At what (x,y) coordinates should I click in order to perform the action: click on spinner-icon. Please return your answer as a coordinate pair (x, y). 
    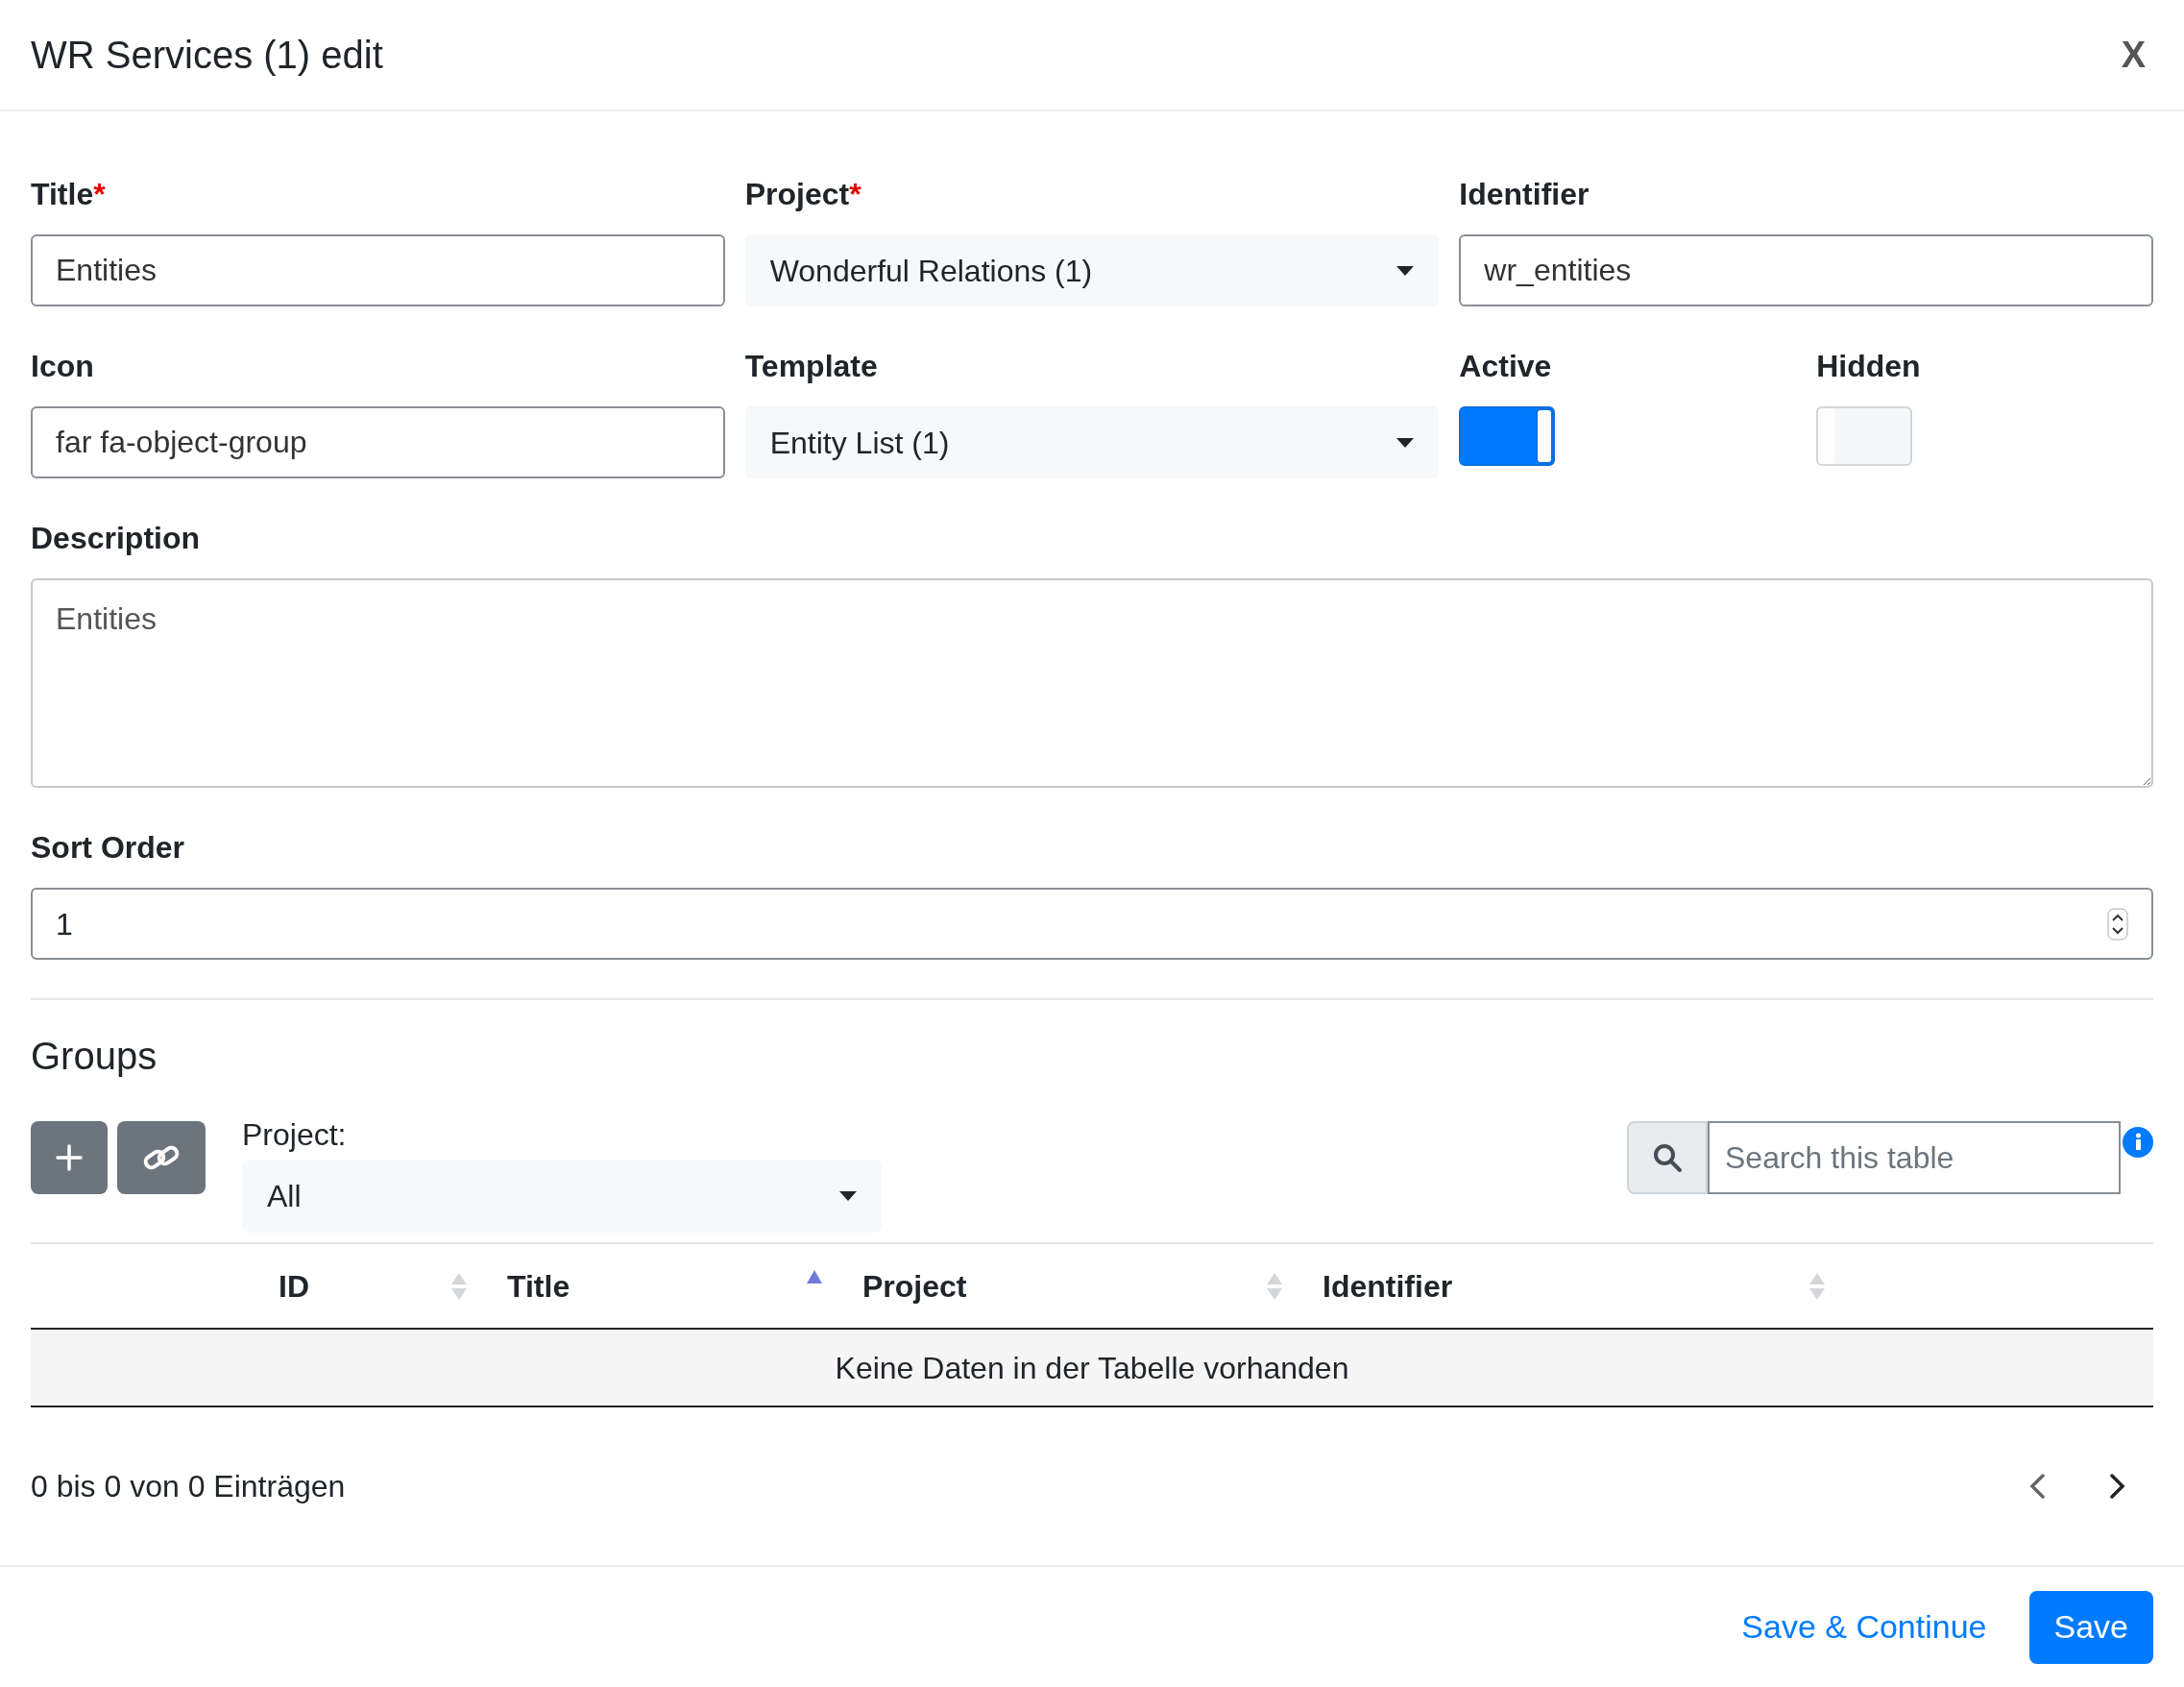
    Looking at the image, I should click on (2118, 924).